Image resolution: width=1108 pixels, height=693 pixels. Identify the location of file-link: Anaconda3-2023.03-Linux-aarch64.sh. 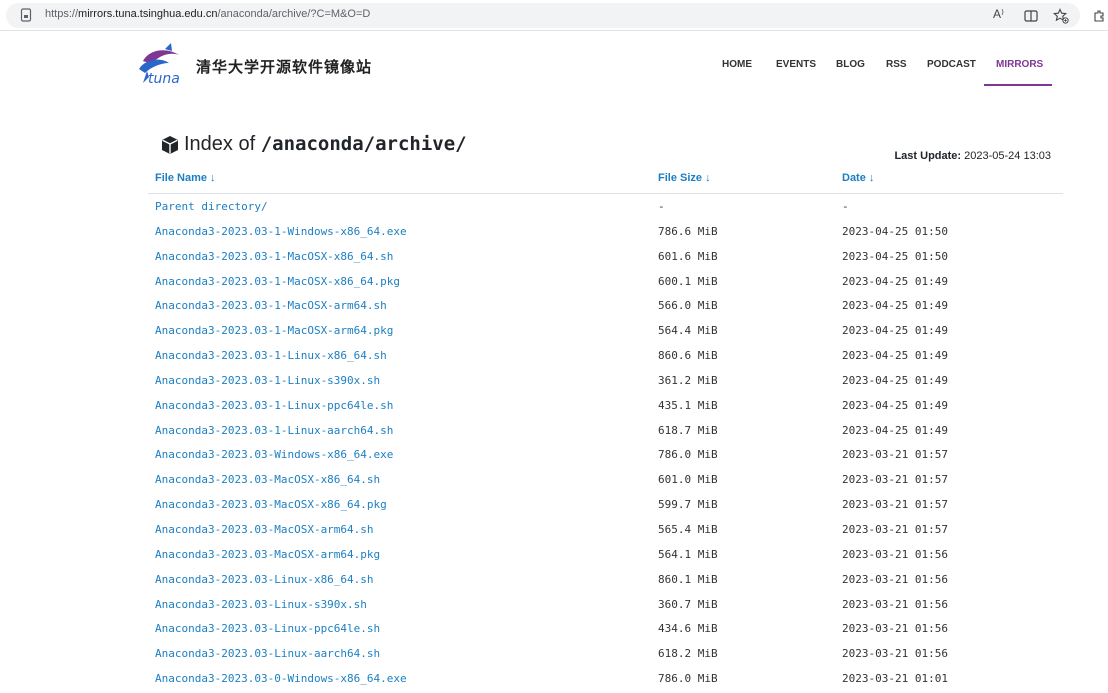
(267, 653).